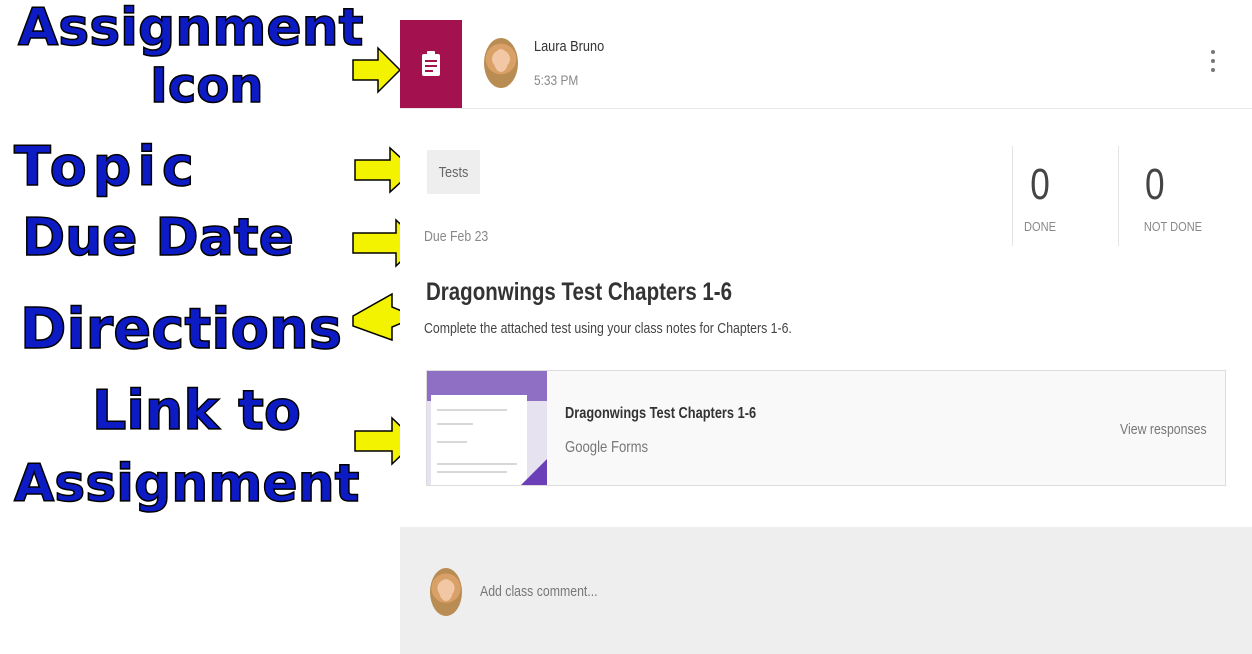 This screenshot has width=1252, height=654. Describe the element at coordinates (826, 54) in the screenshot. I see `post-header` at that location.